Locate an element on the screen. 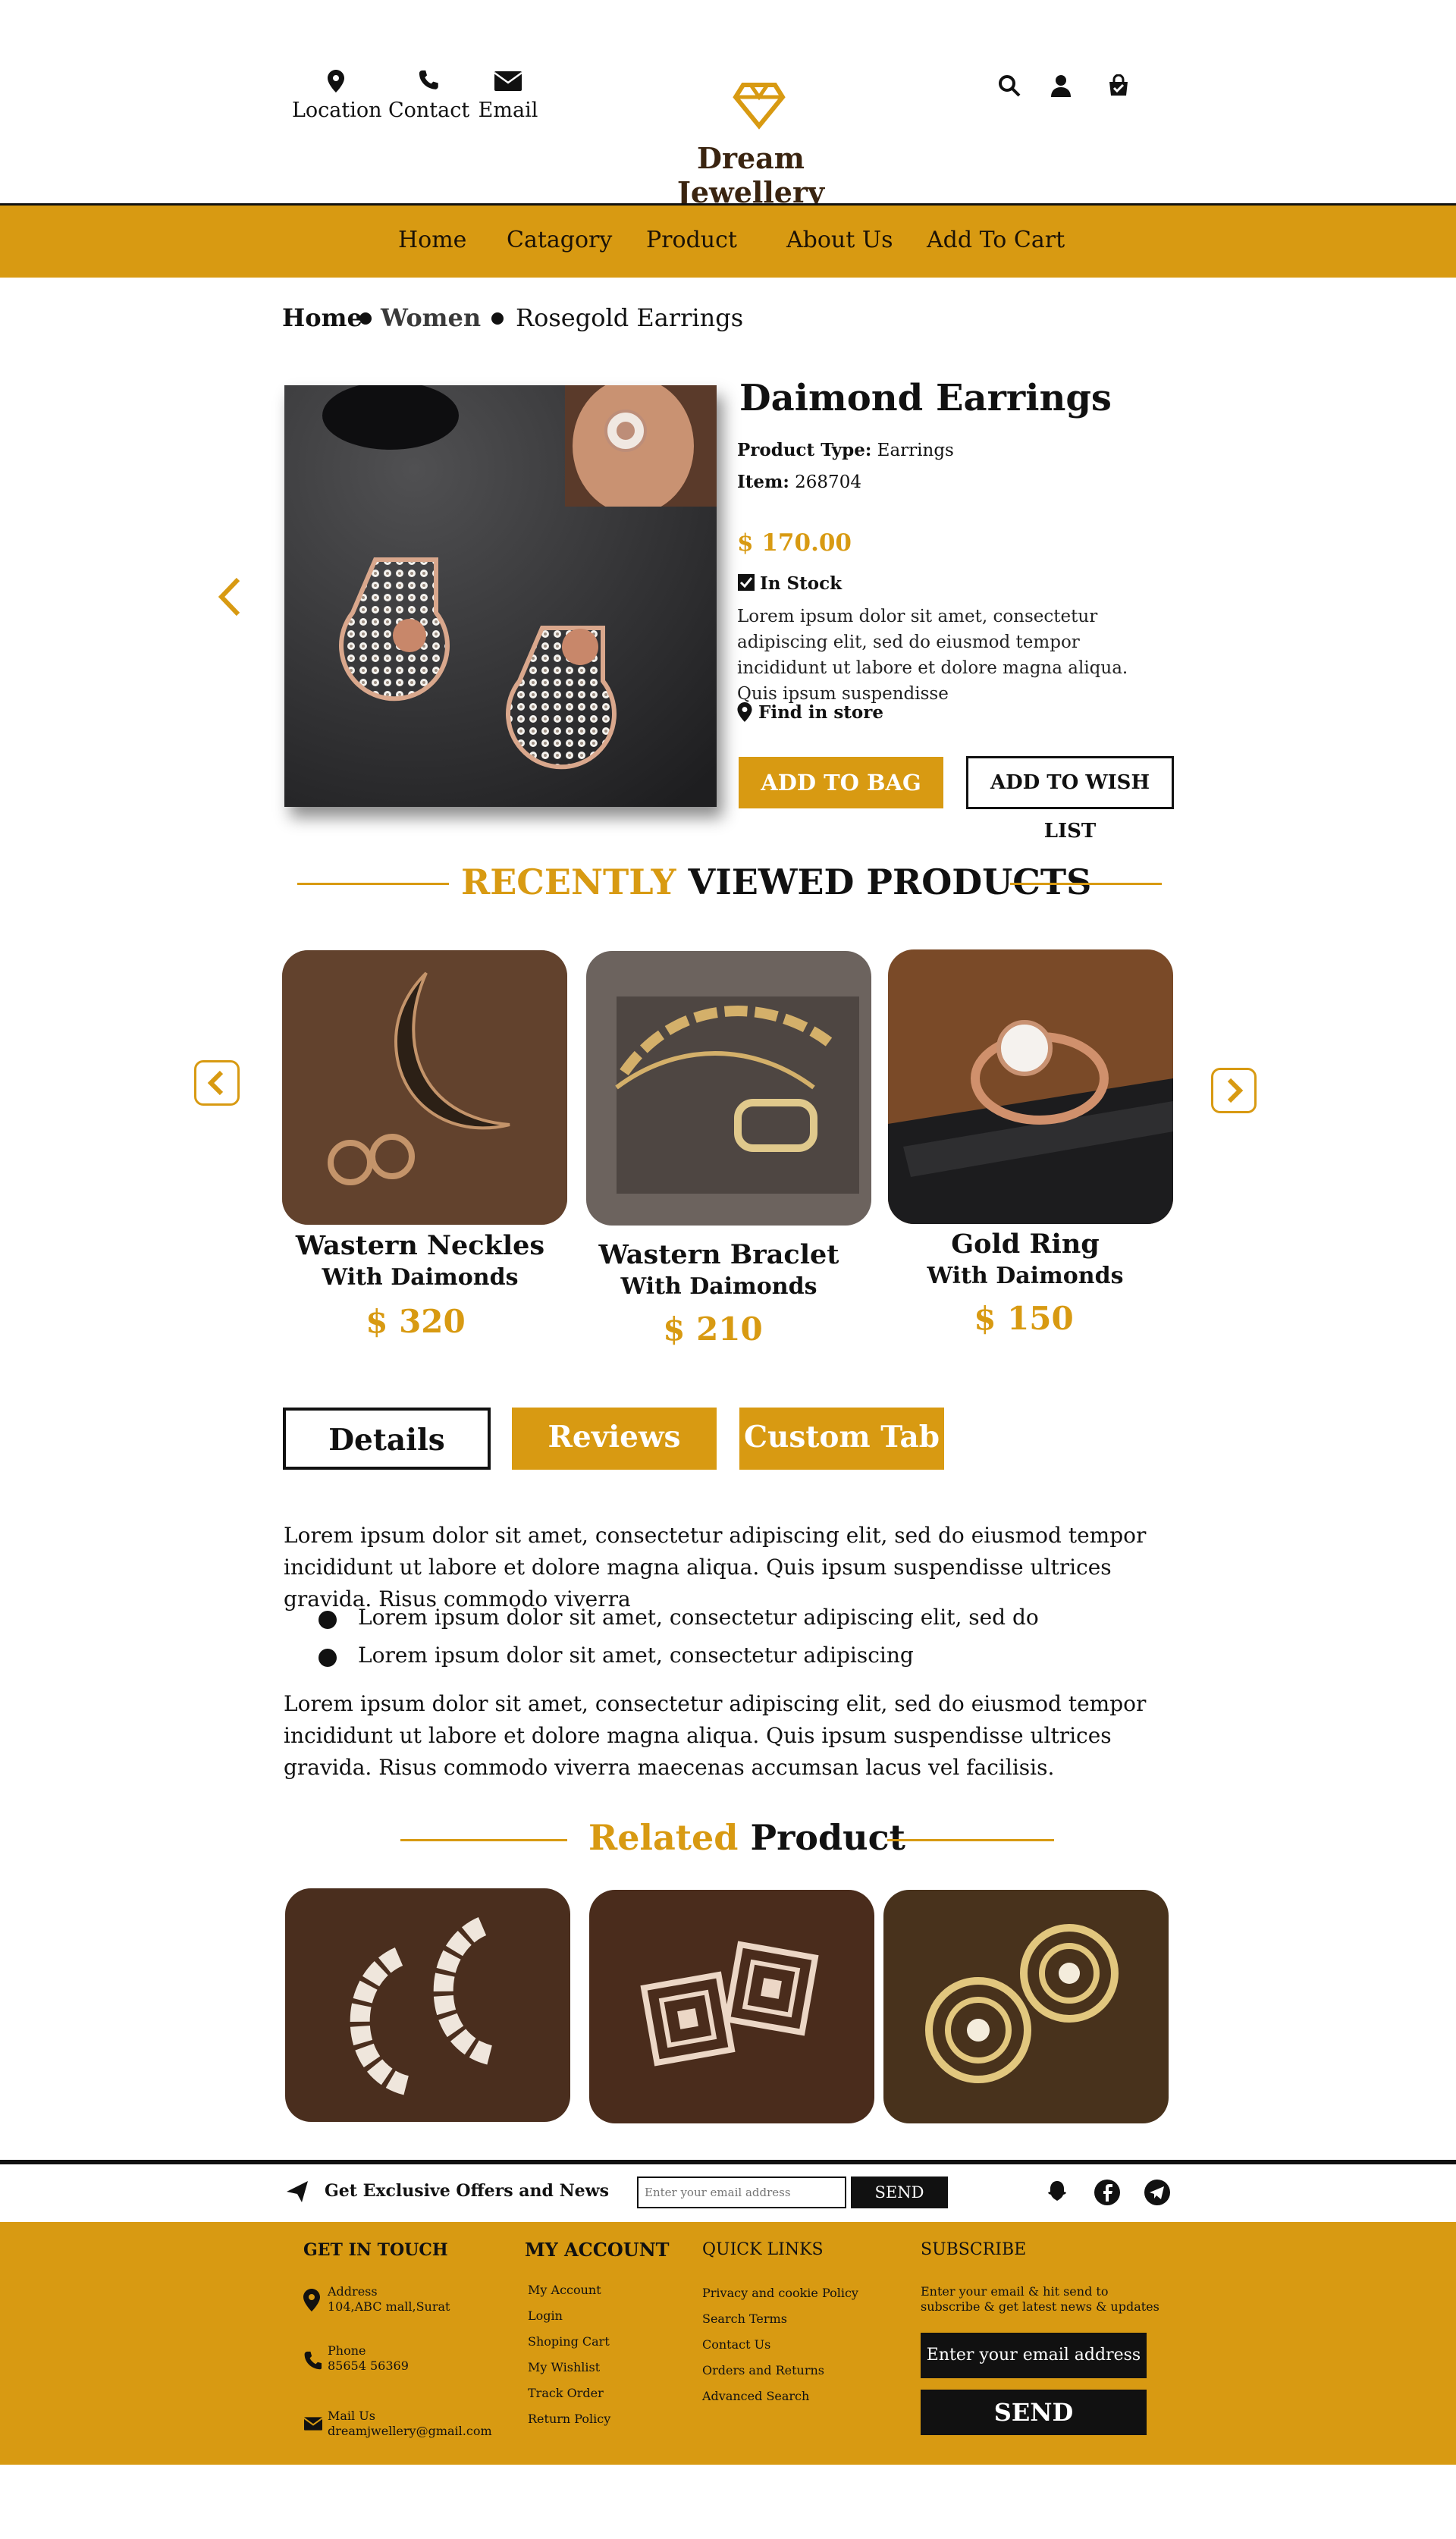 The width and height of the screenshot is (1456, 2539). recent-title-rest: VIEWED PRODUCTS is located at coordinates (890, 882).